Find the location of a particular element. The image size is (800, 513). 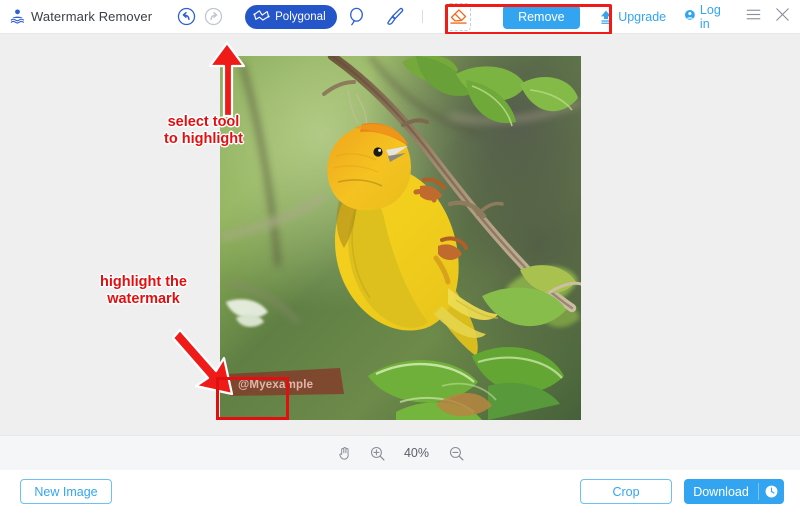

redo-arrow-icon is located at coordinates (213, 16).